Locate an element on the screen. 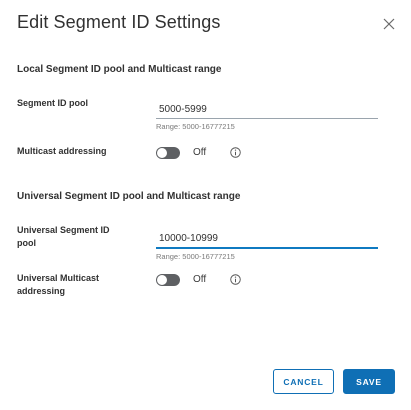  universal-segment-label-line1: Universal Segment ID is located at coordinates (63, 230).